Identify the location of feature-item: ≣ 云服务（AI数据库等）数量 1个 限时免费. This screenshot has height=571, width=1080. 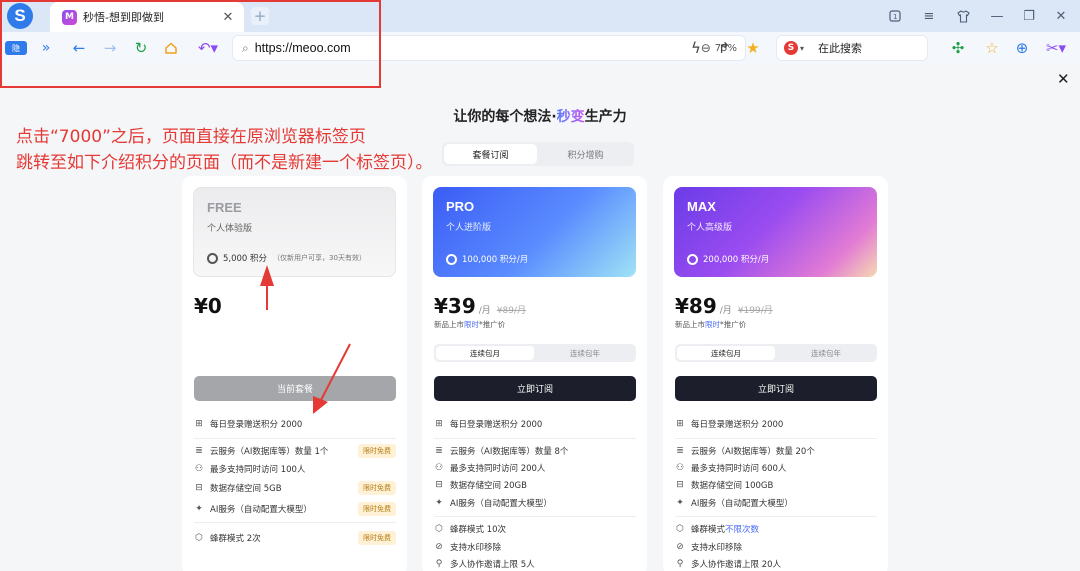
(295, 451).